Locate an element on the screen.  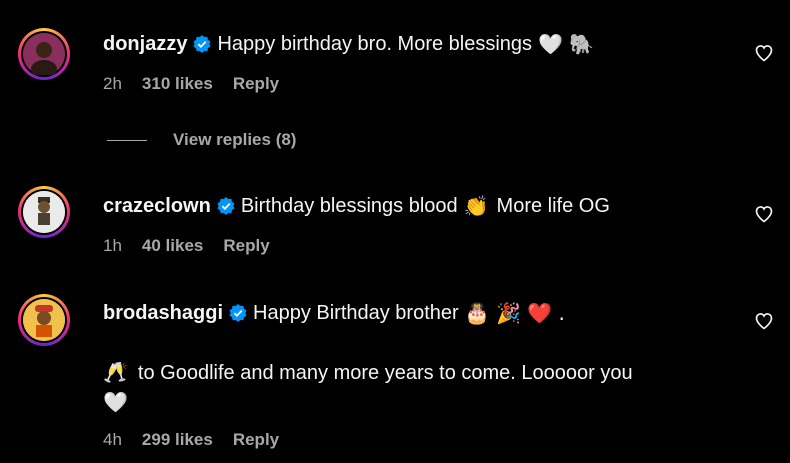
username: crazeclown is located at coordinates (157, 206).